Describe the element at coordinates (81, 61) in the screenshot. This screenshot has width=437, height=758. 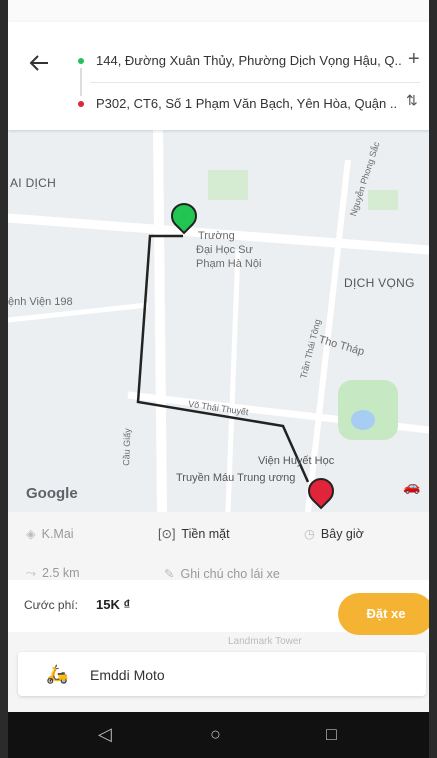
I see `origin-dot` at that location.